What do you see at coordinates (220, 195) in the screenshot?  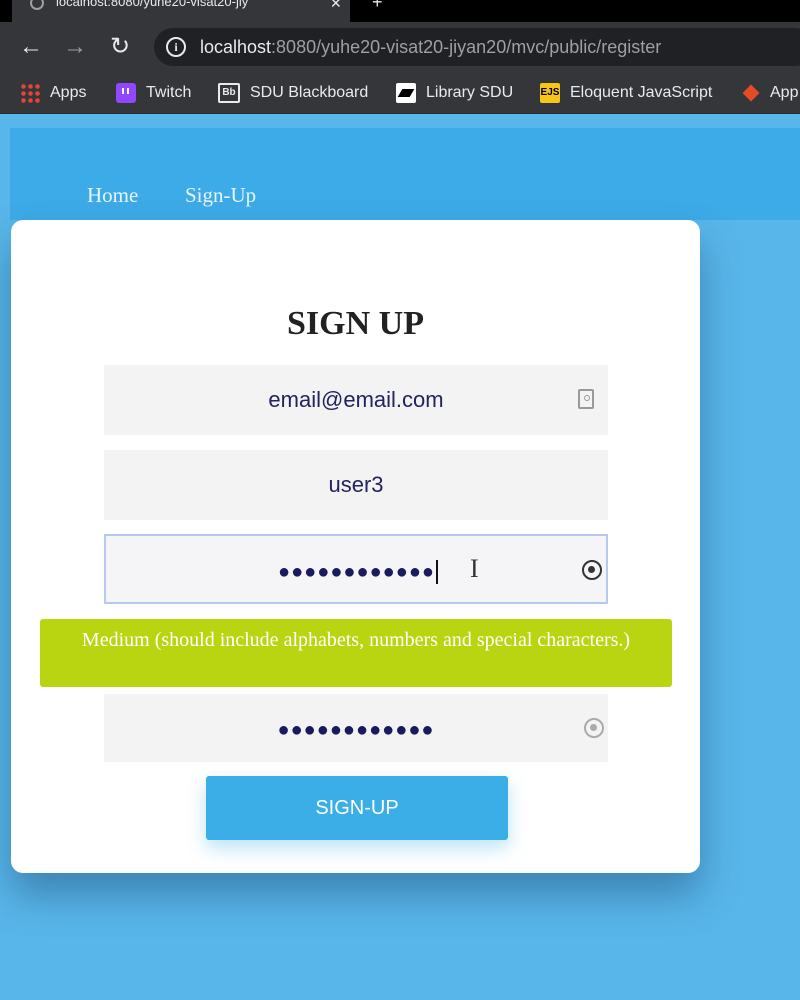 I see `nav-link-signup: Sign-Up` at bounding box center [220, 195].